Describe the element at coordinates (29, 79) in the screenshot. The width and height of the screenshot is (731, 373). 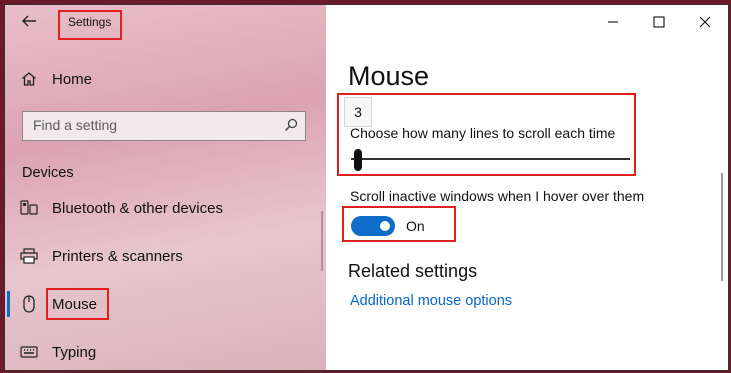
I see `home-icon` at that location.